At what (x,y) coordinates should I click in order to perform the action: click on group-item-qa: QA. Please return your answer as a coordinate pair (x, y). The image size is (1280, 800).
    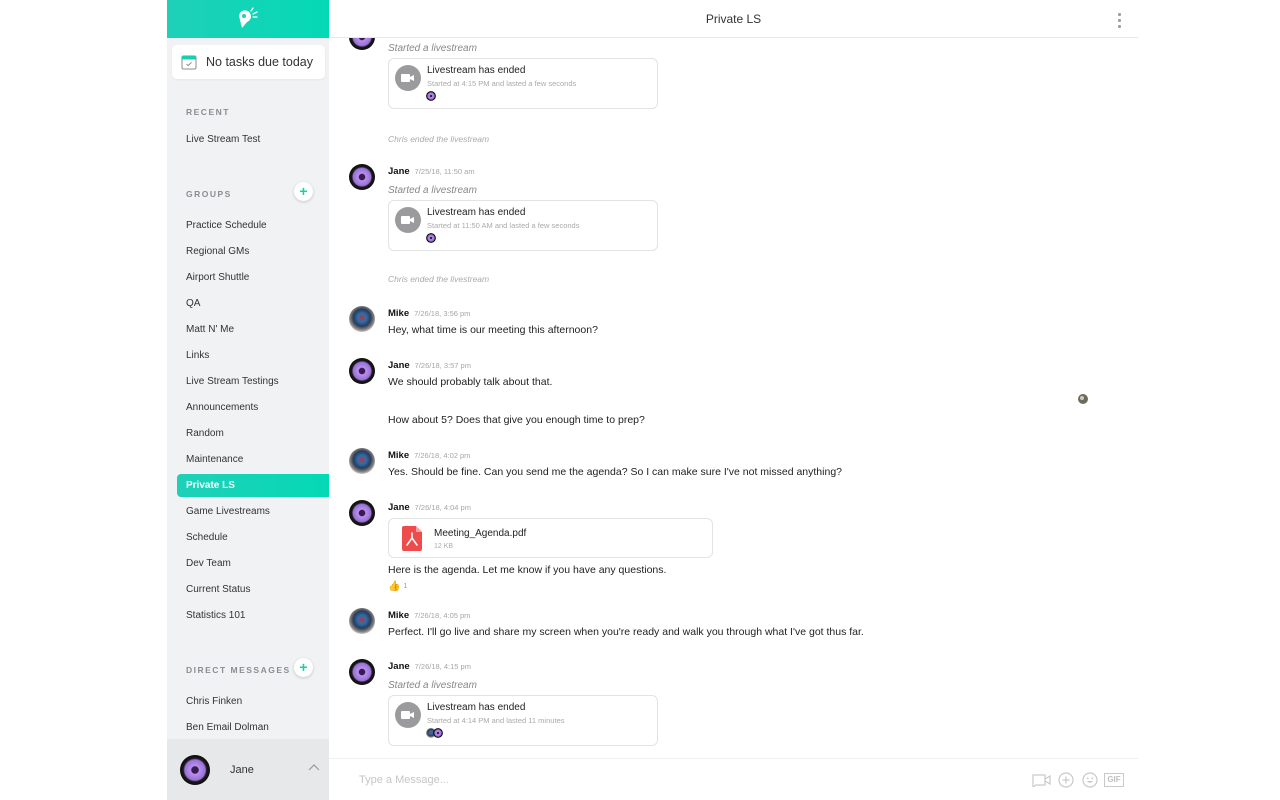
    Looking at the image, I should click on (253, 303).